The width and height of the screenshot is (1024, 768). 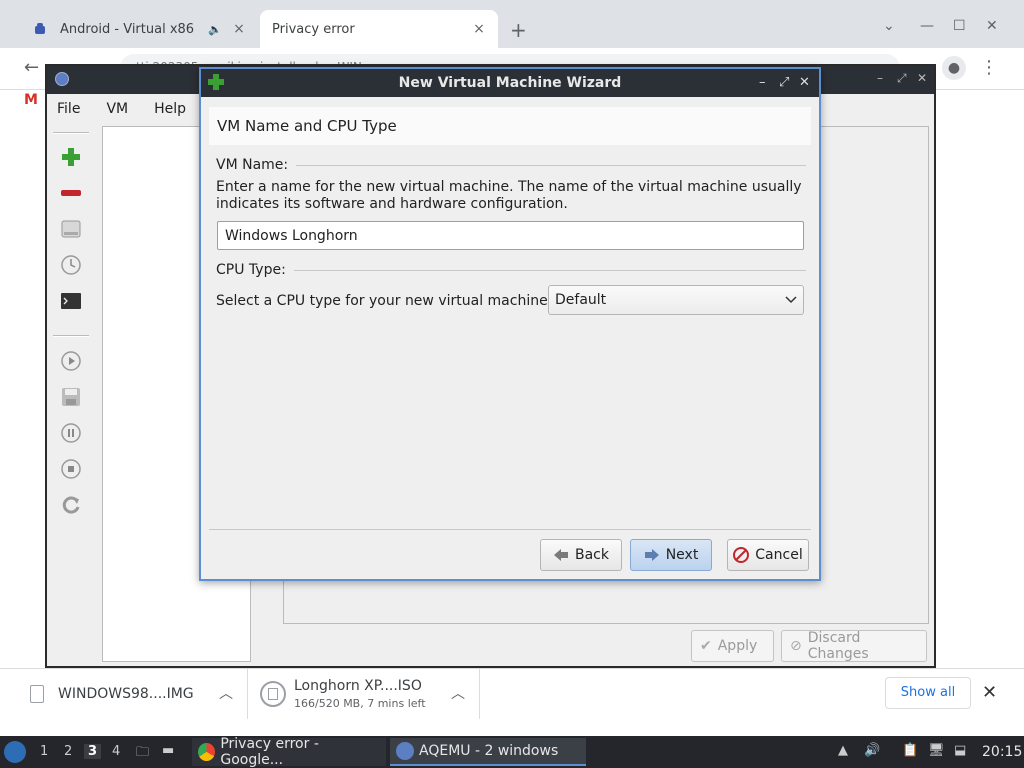 I want to click on tab-label: Android - Virtual x86, so click(x=127, y=29).